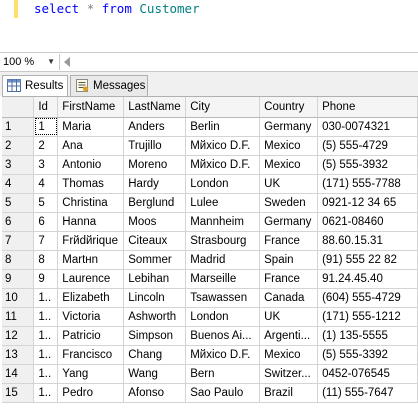 Image resolution: width=418 pixels, height=408 pixels. I want to click on cell-firstname: Frйdйrique, so click(91, 241).